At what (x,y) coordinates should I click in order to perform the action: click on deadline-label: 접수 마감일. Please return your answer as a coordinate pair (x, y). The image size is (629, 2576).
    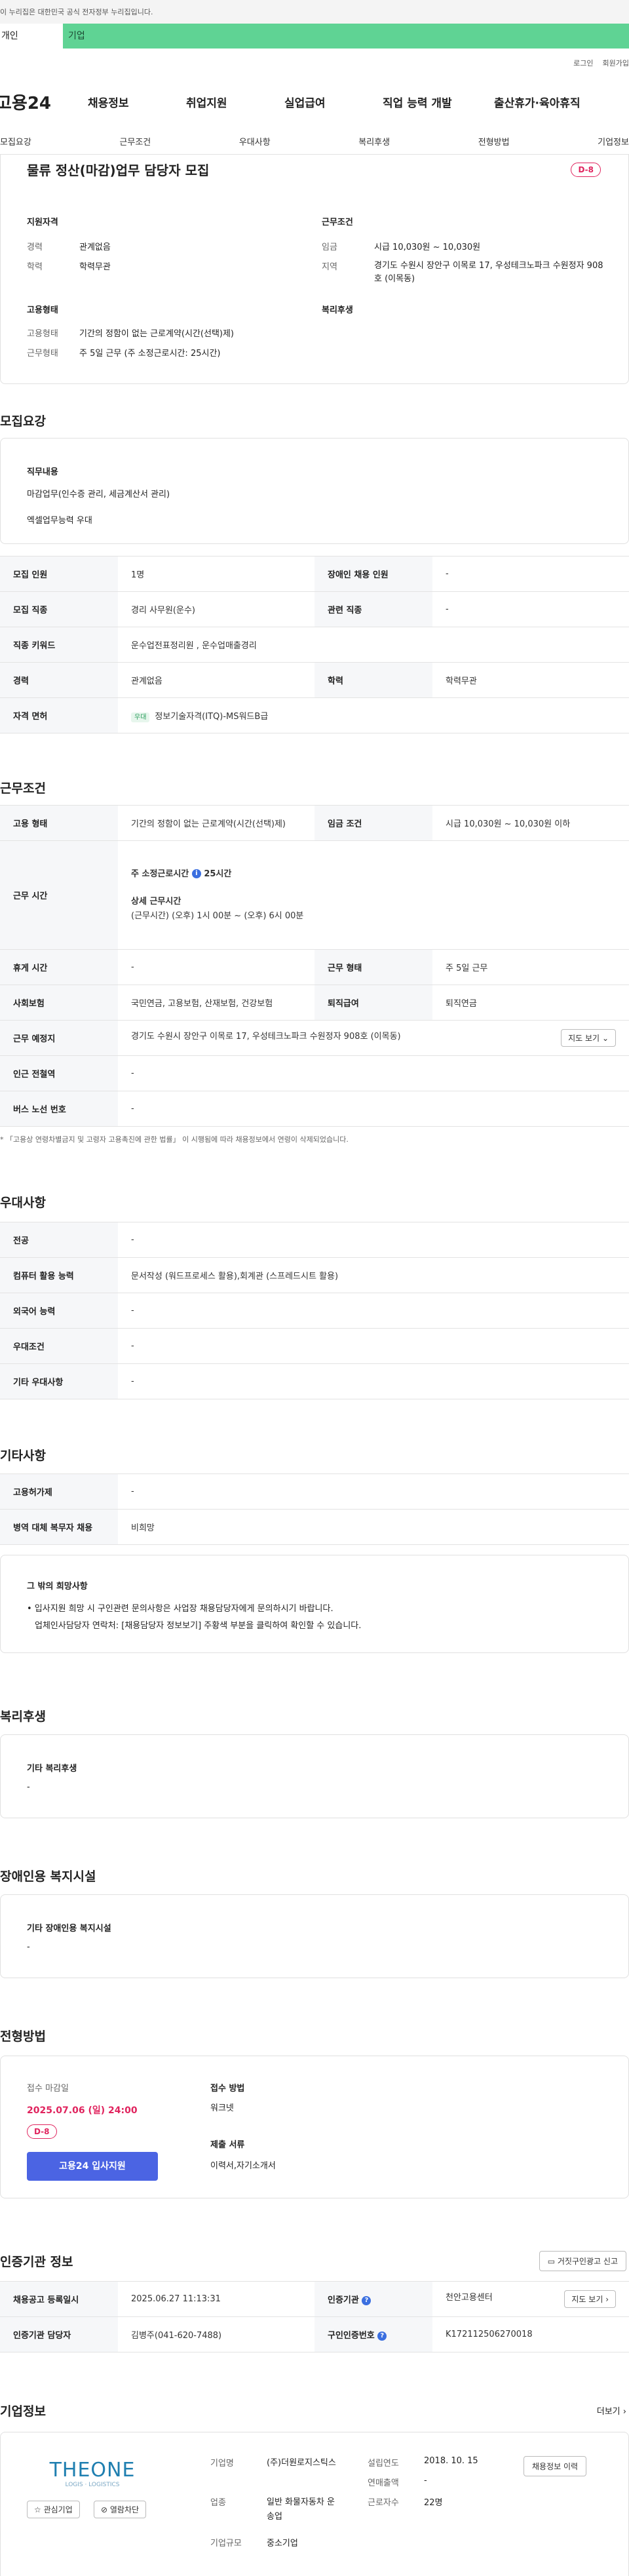
    Looking at the image, I should click on (48, 2089).